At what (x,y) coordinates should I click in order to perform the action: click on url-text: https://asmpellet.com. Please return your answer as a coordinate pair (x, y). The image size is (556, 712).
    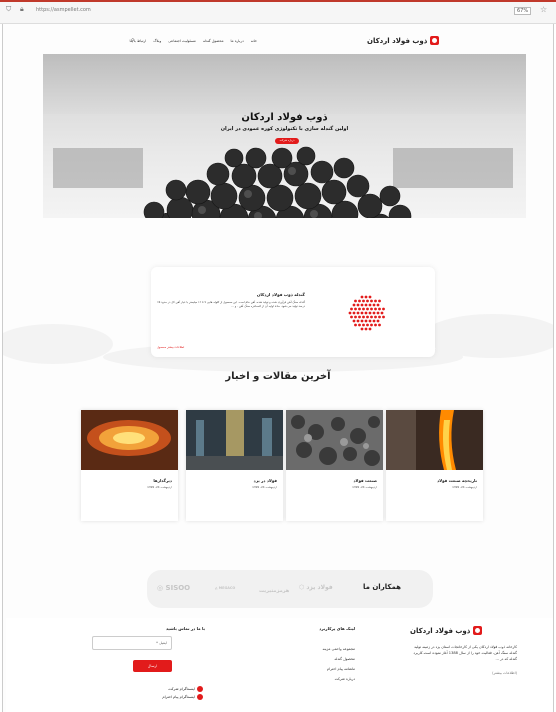
    Looking at the image, I should click on (63, 10).